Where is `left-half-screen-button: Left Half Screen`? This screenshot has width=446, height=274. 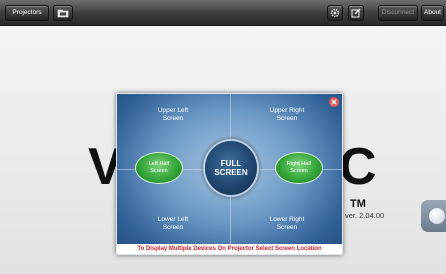
left-half-screen-button: Left Half Screen is located at coordinates (159, 168).